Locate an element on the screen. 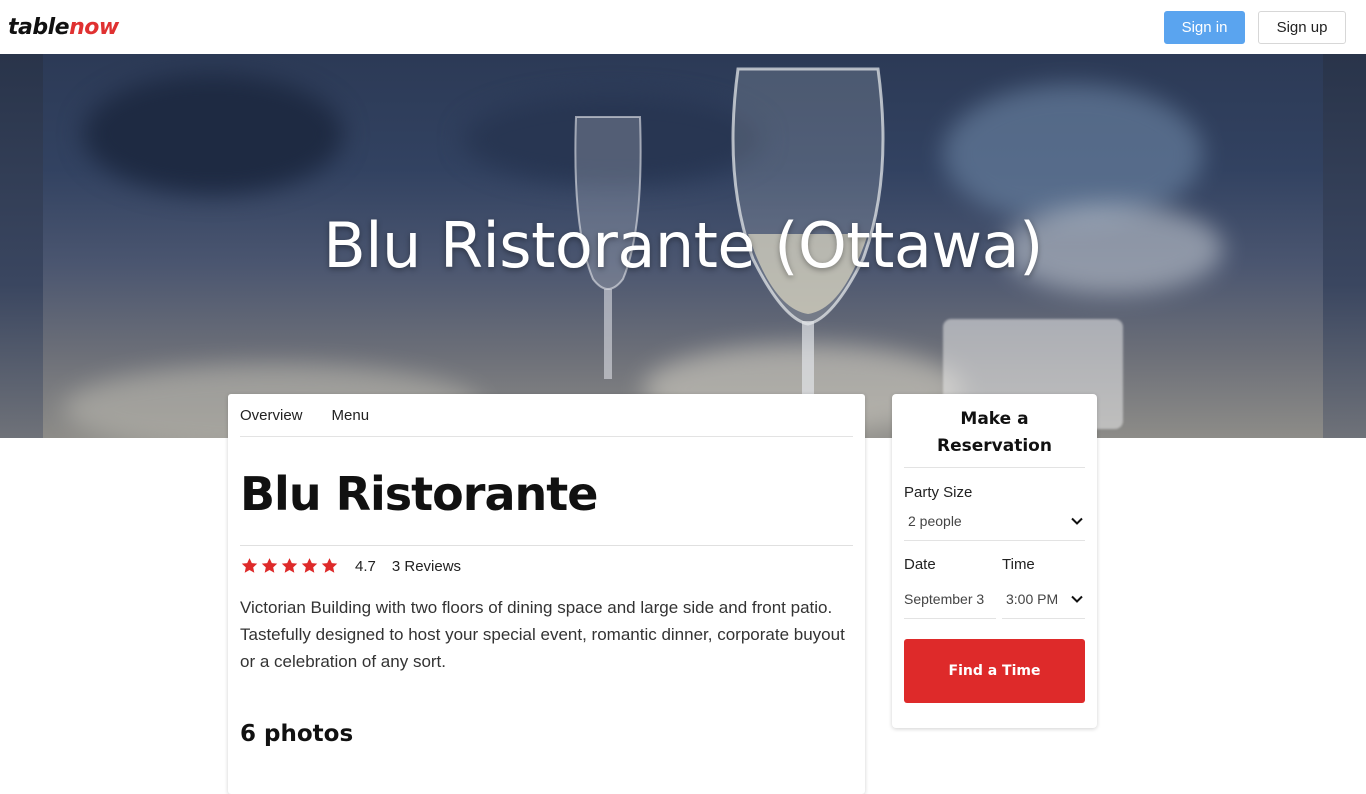 Image resolution: width=1366 pixels, height=794 pixels. date-column: Date September 3 is located at coordinates (950, 587).